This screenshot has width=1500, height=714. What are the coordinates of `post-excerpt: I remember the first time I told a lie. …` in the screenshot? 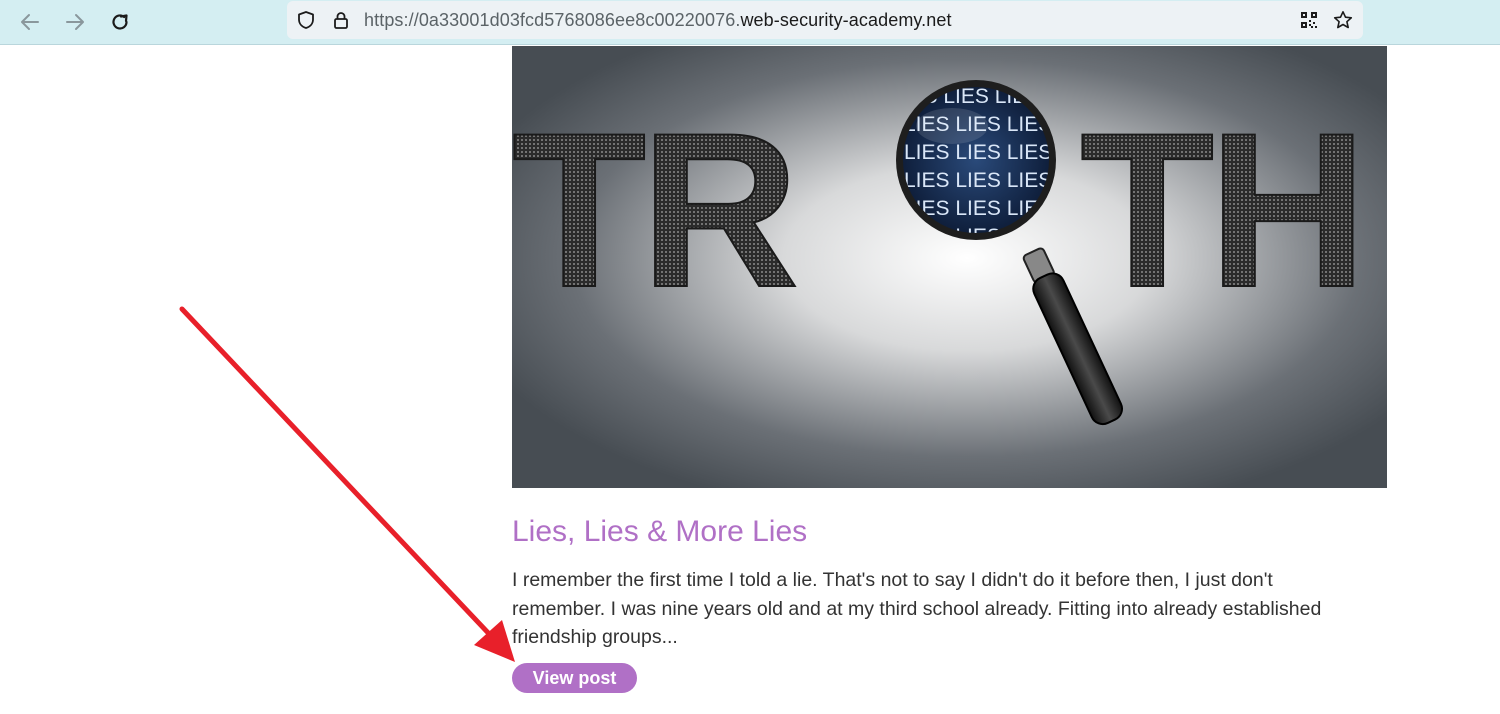 It's located at (917, 608).